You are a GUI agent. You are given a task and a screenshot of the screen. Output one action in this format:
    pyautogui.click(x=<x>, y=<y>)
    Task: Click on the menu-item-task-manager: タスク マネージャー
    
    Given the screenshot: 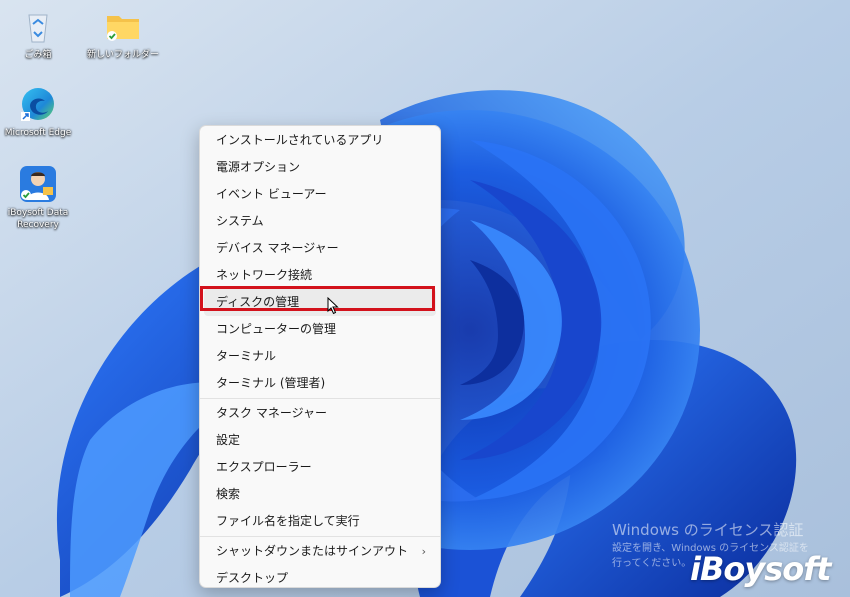 What is the action you would take?
    pyautogui.click(x=320, y=413)
    